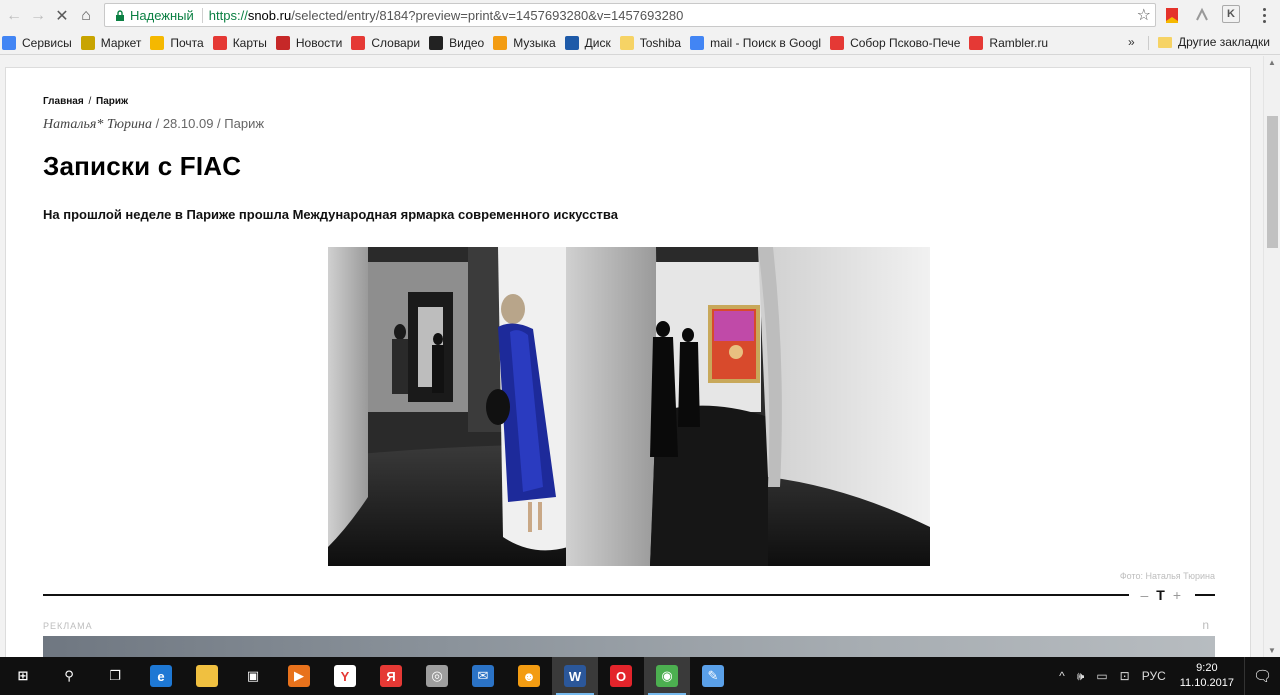 Image resolution: width=1280 pixels, height=695 pixels. I want to click on home-button: ⌂, so click(86, 16).